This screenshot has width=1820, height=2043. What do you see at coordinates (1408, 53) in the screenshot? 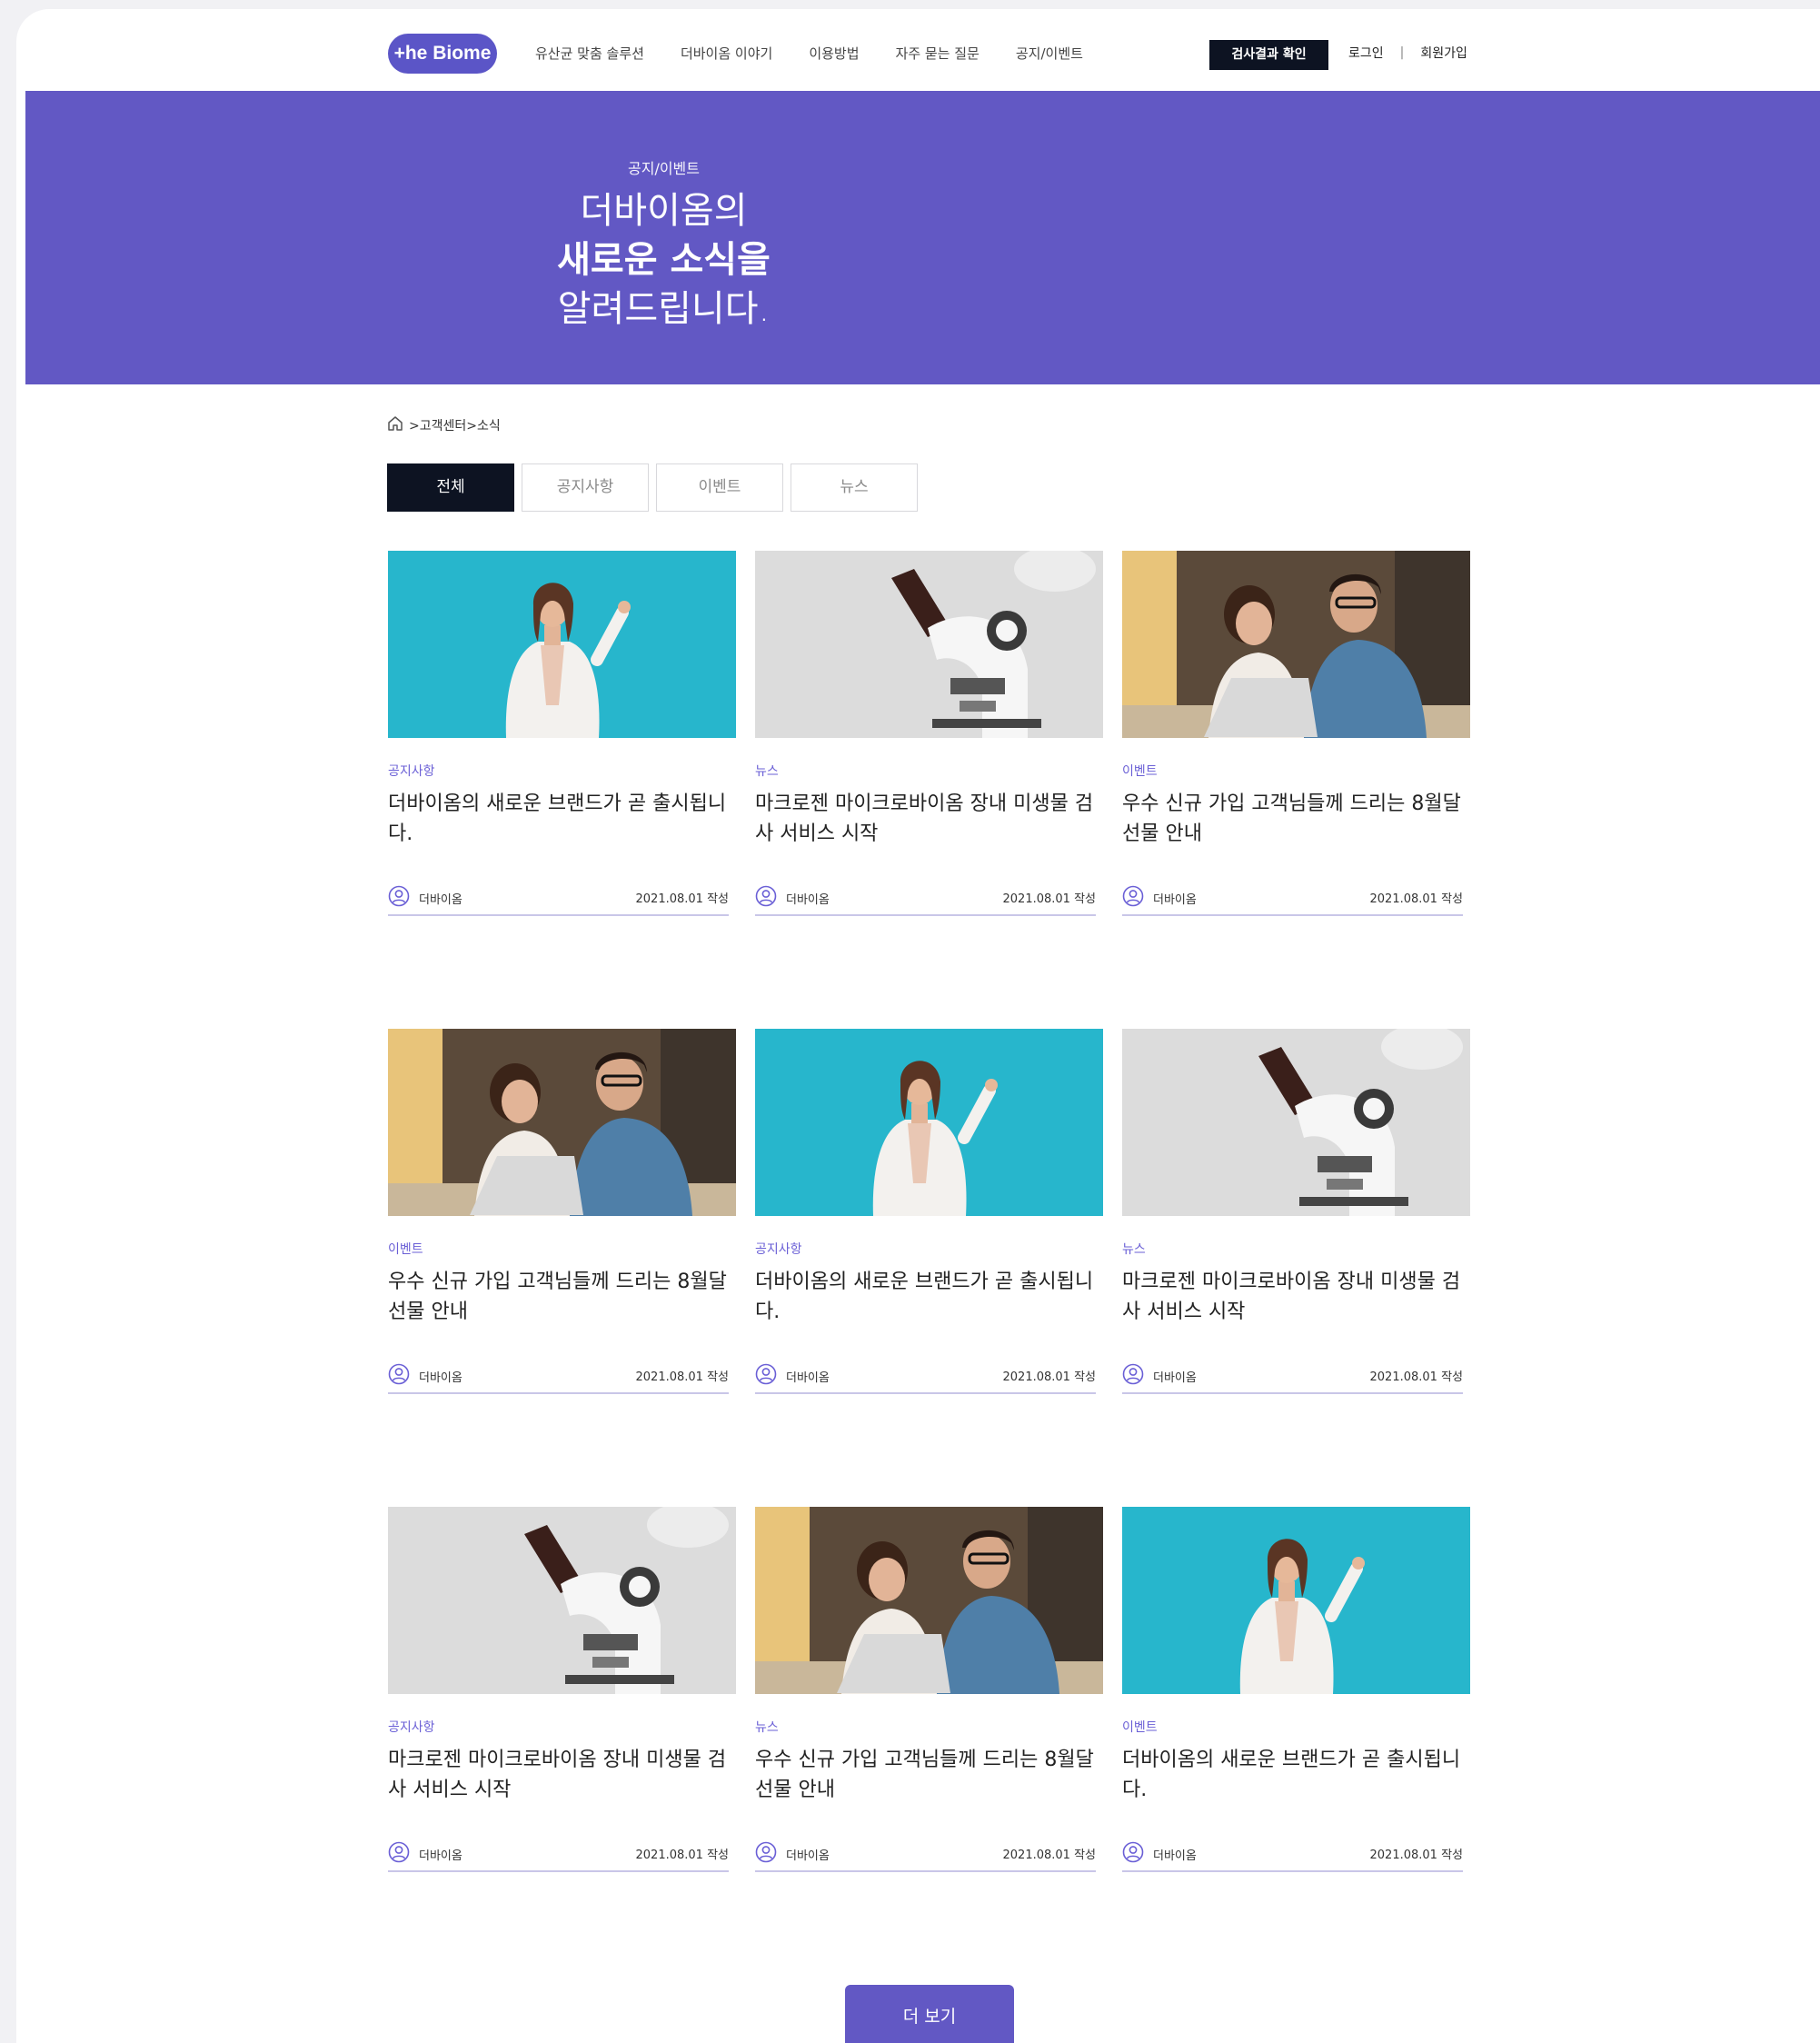
I see `auth-links: 로그인 | 회원가입` at bounding box center [1408, 53].